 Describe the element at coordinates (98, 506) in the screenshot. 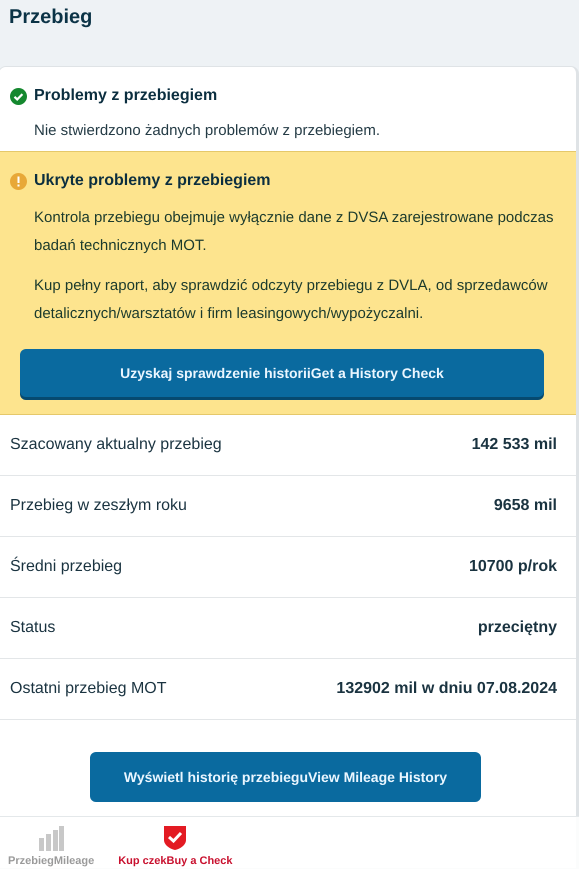

I see `row-label: Przebieg w zeszłym roku` at that location.